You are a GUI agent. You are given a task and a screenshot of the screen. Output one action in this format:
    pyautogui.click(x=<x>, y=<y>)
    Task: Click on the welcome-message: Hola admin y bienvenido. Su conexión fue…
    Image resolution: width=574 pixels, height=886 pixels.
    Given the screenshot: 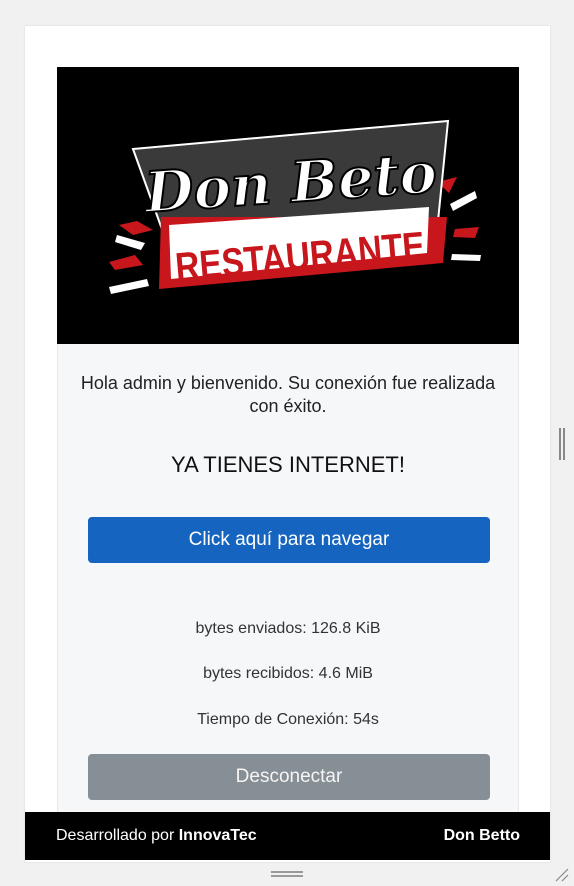 What is the action you would take?
    pyautogui.click(x=288, y=394)
    